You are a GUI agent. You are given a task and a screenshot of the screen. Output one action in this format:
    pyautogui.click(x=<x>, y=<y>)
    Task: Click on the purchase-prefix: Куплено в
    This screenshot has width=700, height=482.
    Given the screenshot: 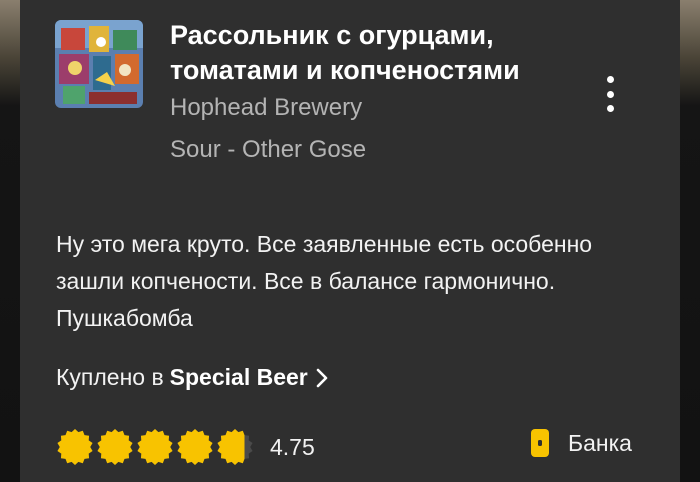 What is the action you would take?
    pyautogui.click(x=110, y=377)
    